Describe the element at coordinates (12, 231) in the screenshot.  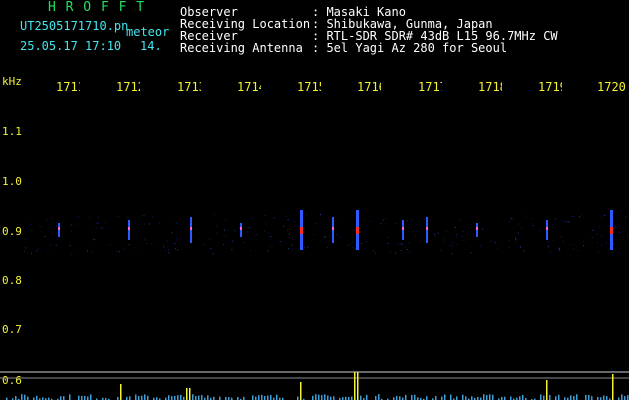
I see `freq-tick: 0.9` at that location.